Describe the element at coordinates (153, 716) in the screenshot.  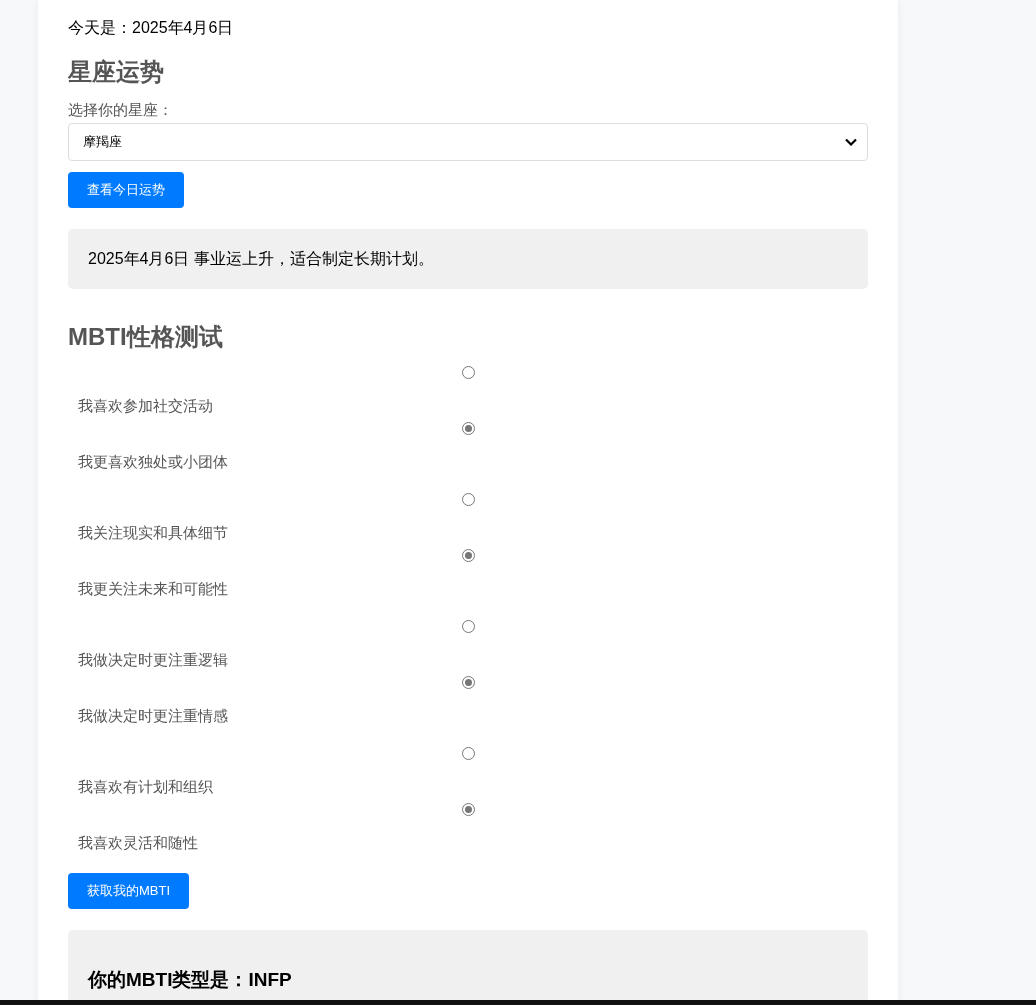
I see `option-label: 我做决定时更注重情感` at that location.